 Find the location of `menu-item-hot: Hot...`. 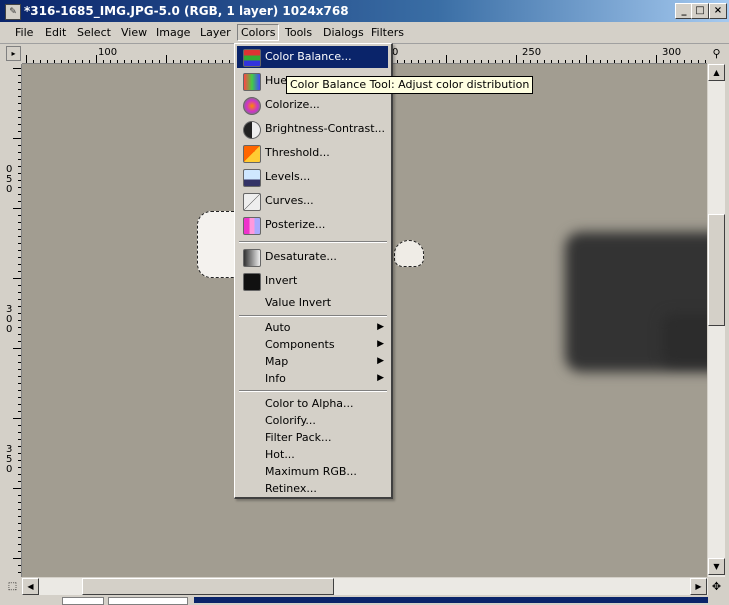

menu-item-hot: Hot... is located at coordinates (312, 454).